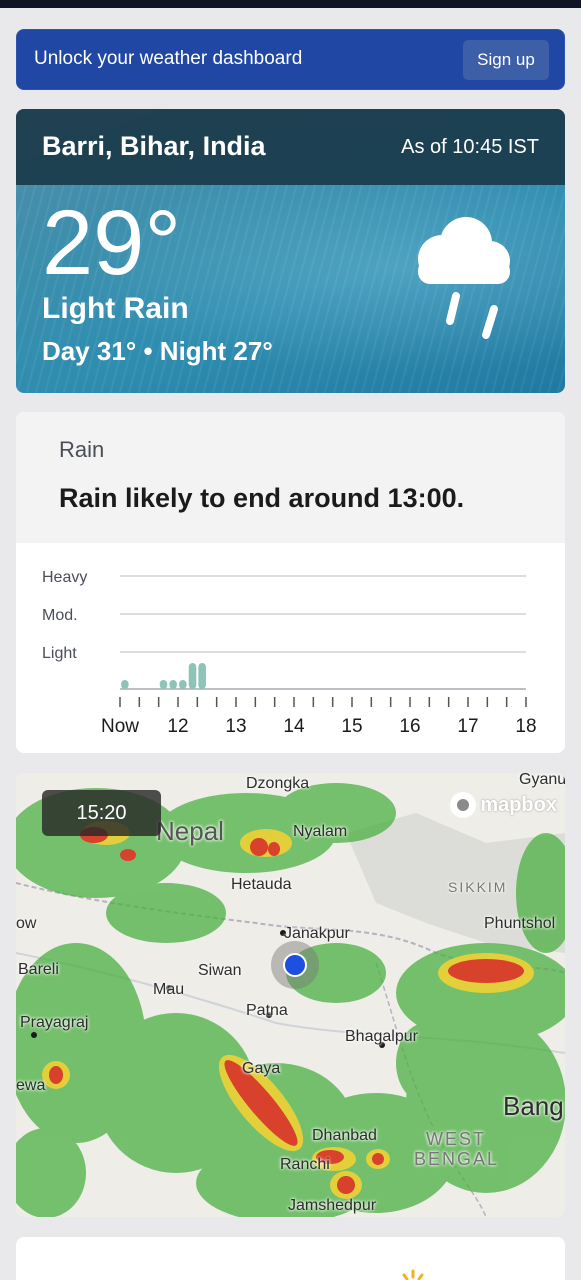 The height and width of the screenshot is (1280, 581). I want to click on sun-icon, so click(413, 1274).